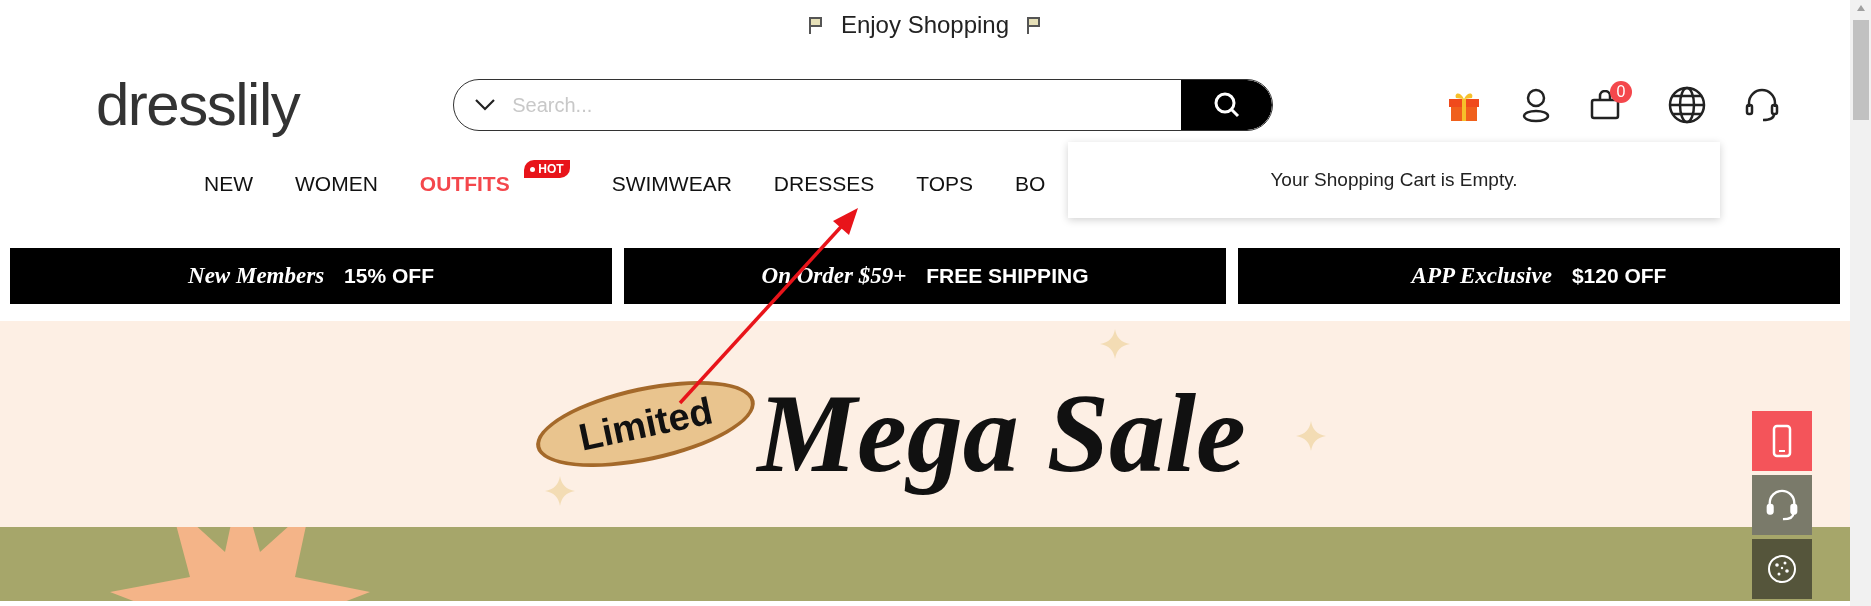 The width and height of the screenshot is (1871, 606). What do you see at coordinates (944, 184) in the screenshot?
I see `nav-link: TOPS` at bounding box center [944, 184].